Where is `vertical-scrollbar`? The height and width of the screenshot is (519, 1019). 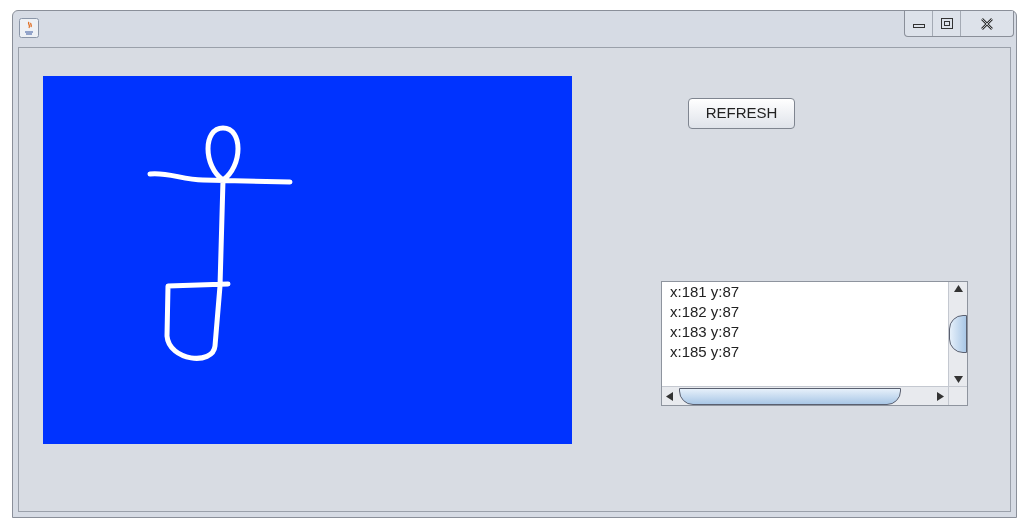
vertical-scrollbar is located at coordinates (957, 334).